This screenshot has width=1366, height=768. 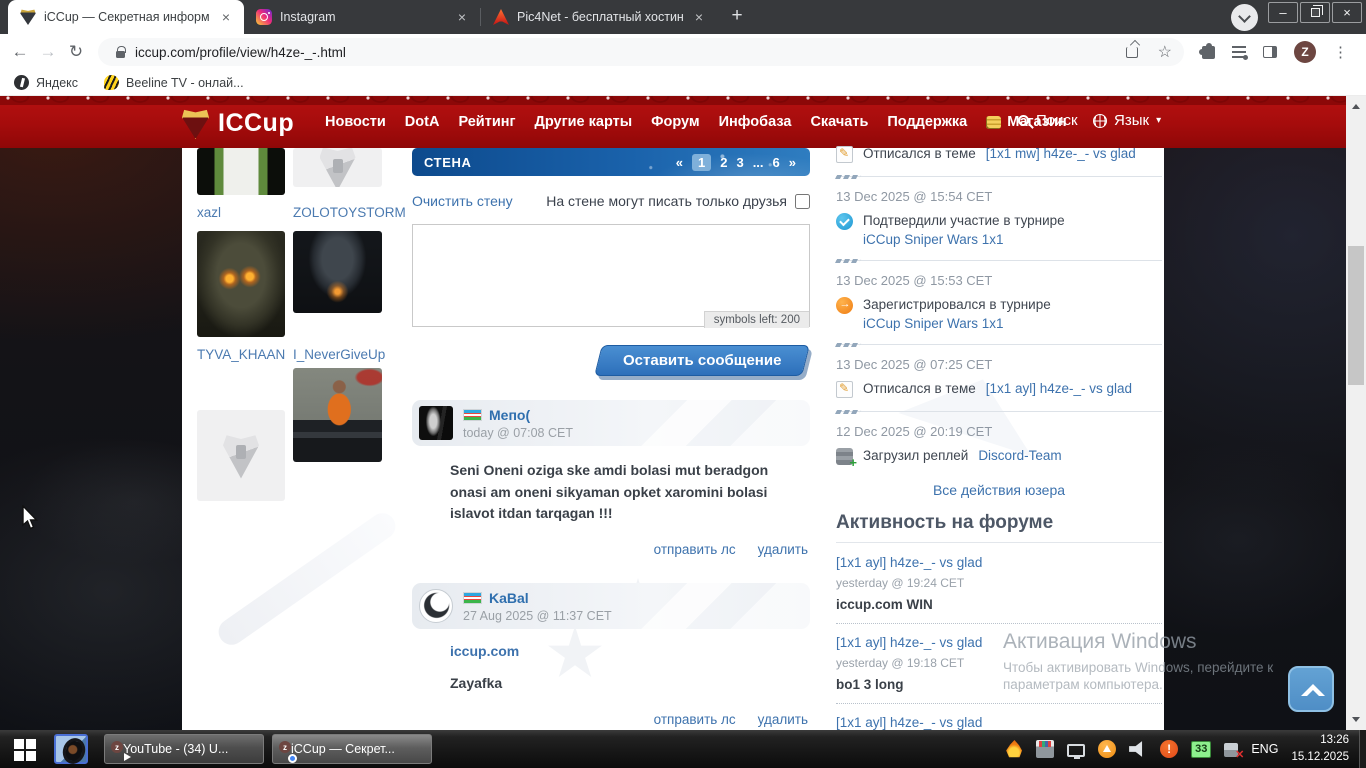 What do you see at coordinates (339, 354) in the screenshot?
I see `friend-name-link: I_NeverGiveUp` at bounding box center [339, 354].